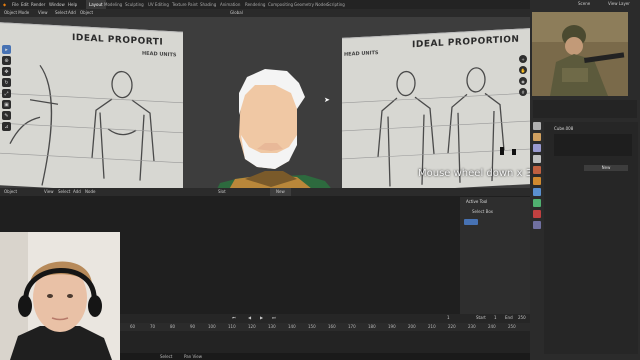 Image resolution: width=640 pixels, height=360 pixels. What do you see at coordinates (523, 81) in the screenshot?
I see `camera-icon: ◉` at bounding box center [523, 81].